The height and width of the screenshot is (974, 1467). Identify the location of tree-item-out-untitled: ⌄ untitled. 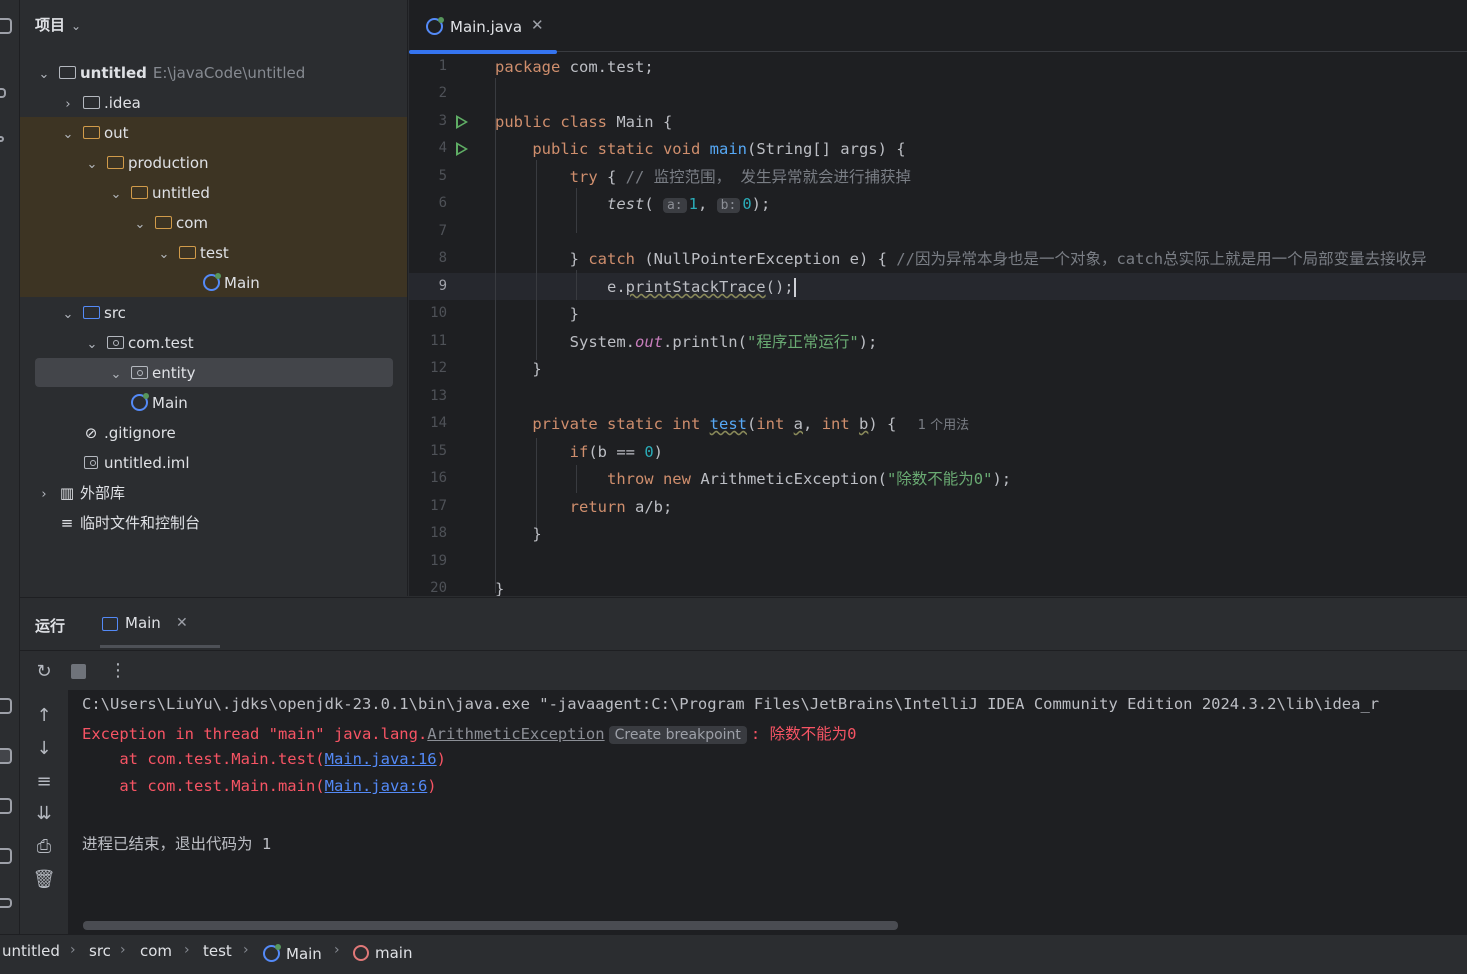
(157, 193).